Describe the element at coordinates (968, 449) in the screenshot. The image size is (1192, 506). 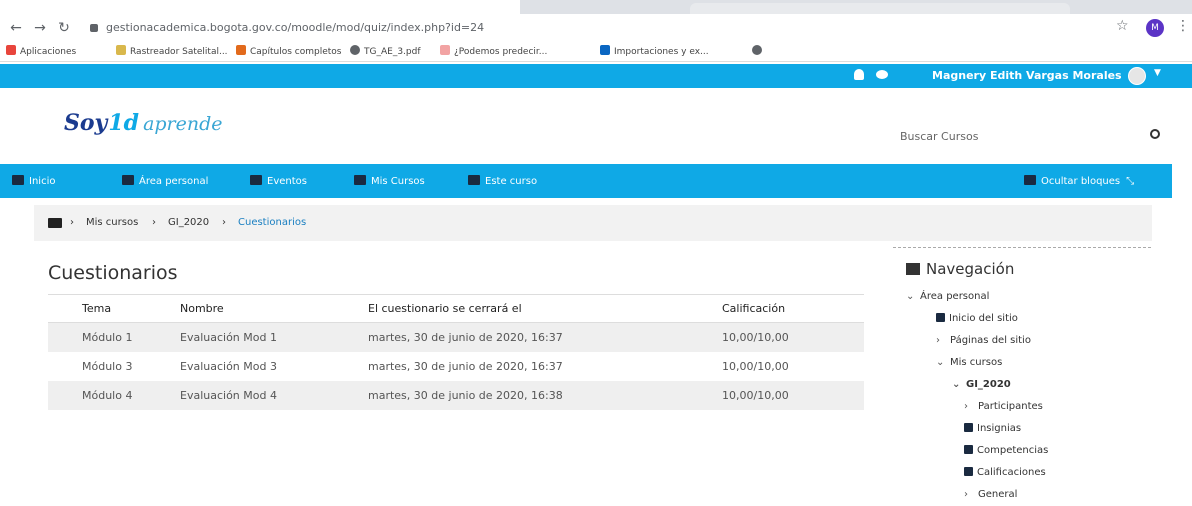
I see `checkbox-icon` at that location.